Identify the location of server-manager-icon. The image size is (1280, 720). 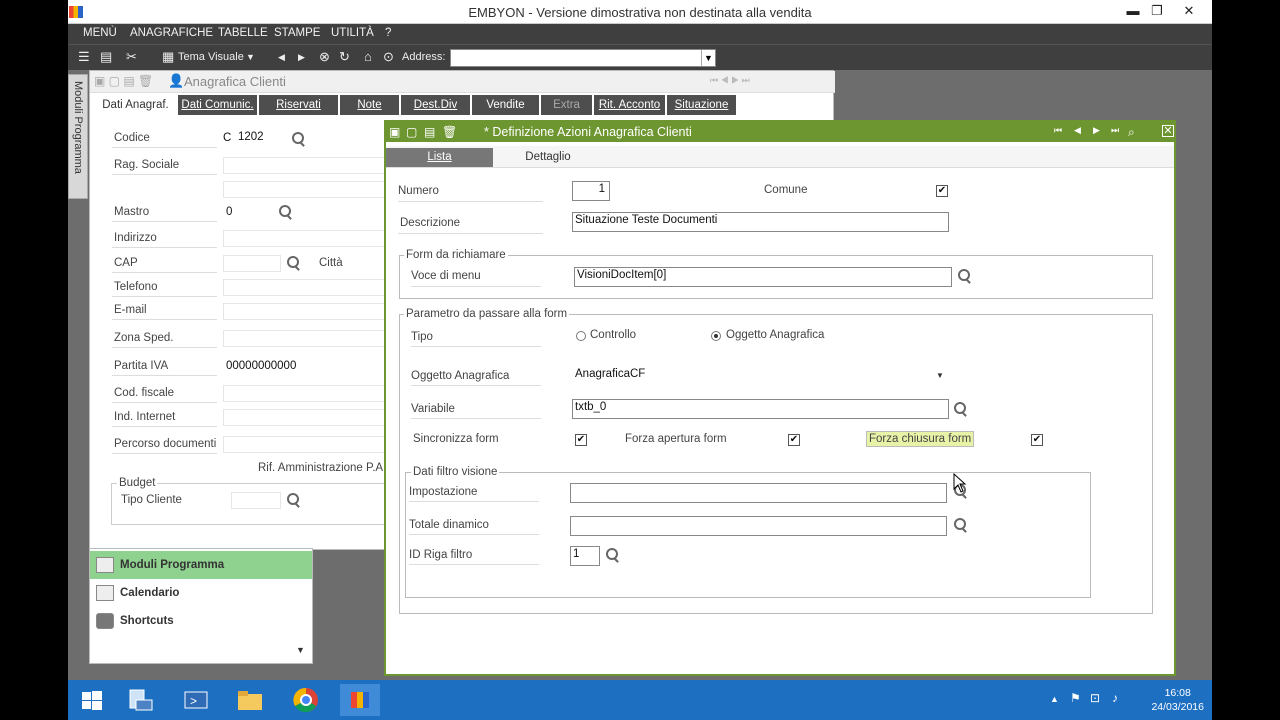
(140, 700).